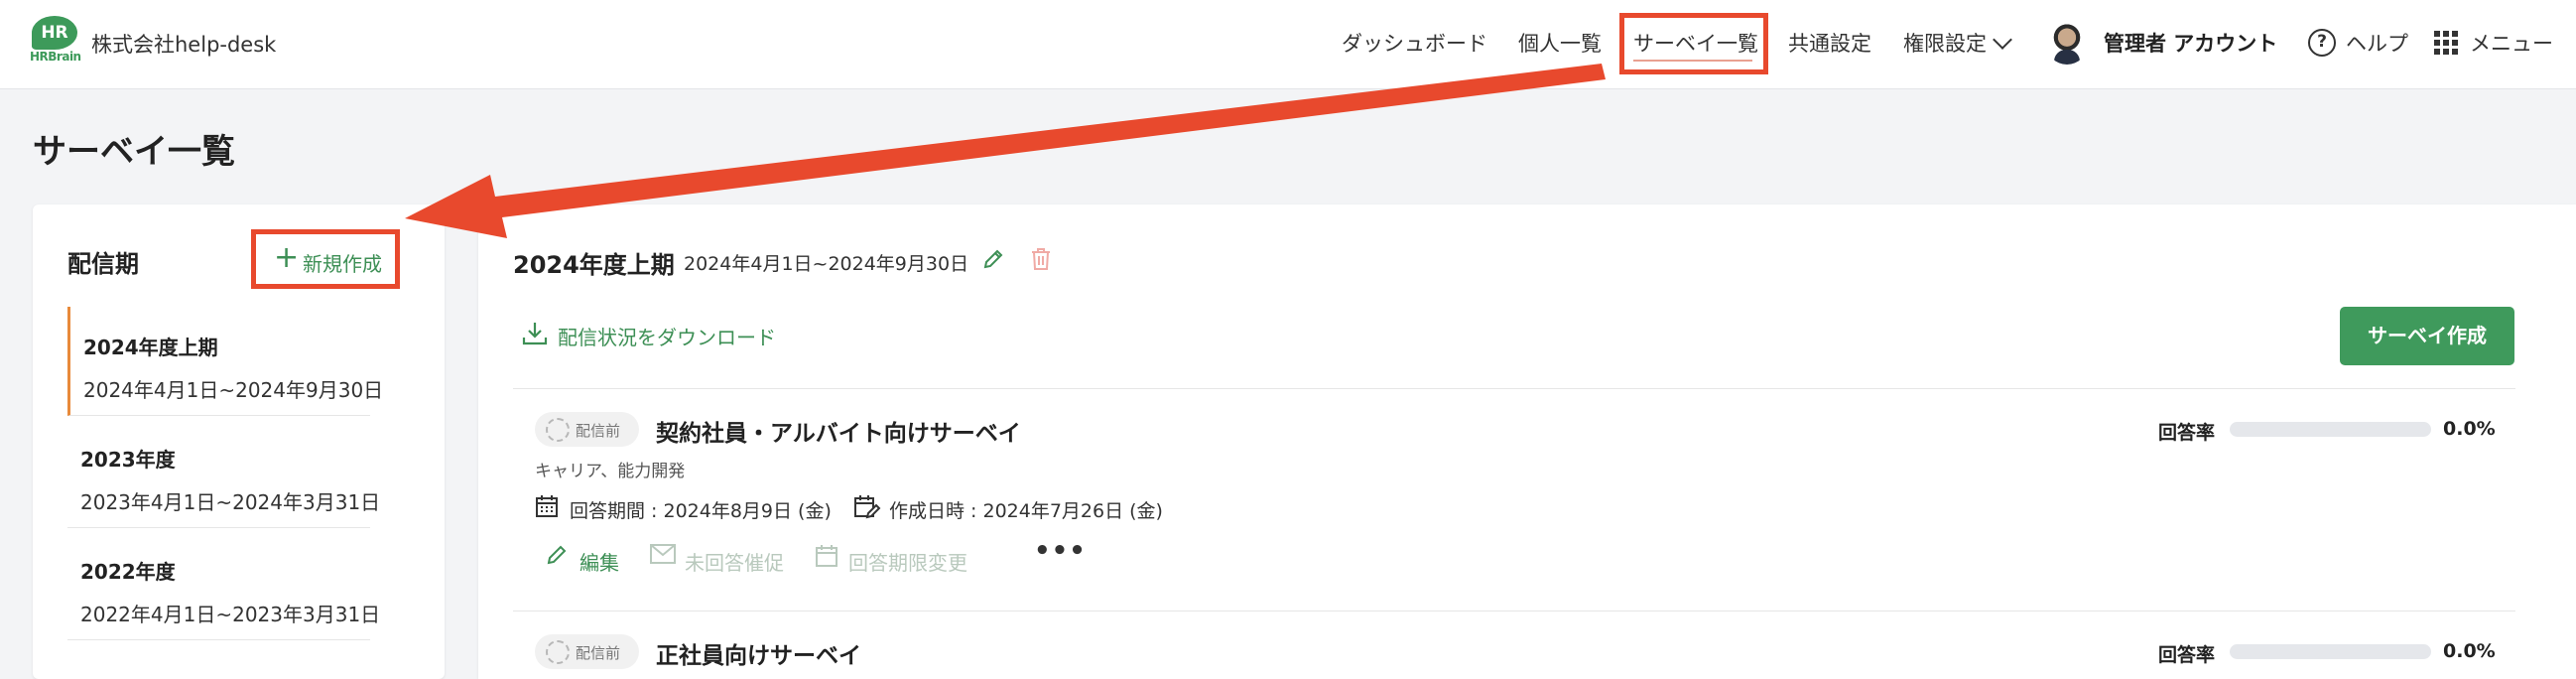 The image size is (2576, 679). I want to click on answer-period: 回答期間 : 2024年8月9日 (金), so click(701, 511).